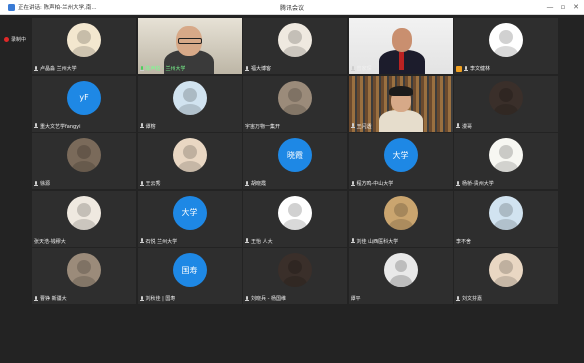 Image resolution: width=584 pixels, height=363 pixels. I want to click on participant-tile: 王怡 人大, so click(295, 218).